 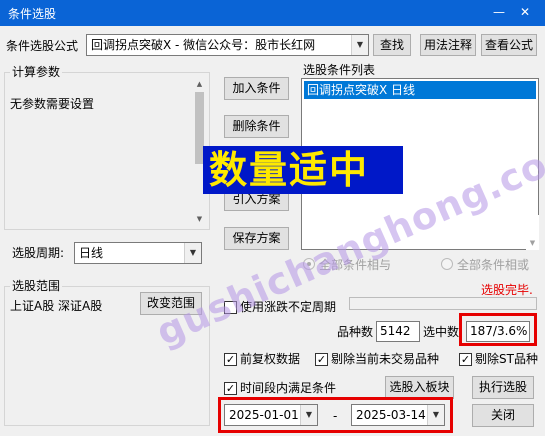 I want to click on exclude-untraded-checkbox: ✓, so click(x=321, y=359).